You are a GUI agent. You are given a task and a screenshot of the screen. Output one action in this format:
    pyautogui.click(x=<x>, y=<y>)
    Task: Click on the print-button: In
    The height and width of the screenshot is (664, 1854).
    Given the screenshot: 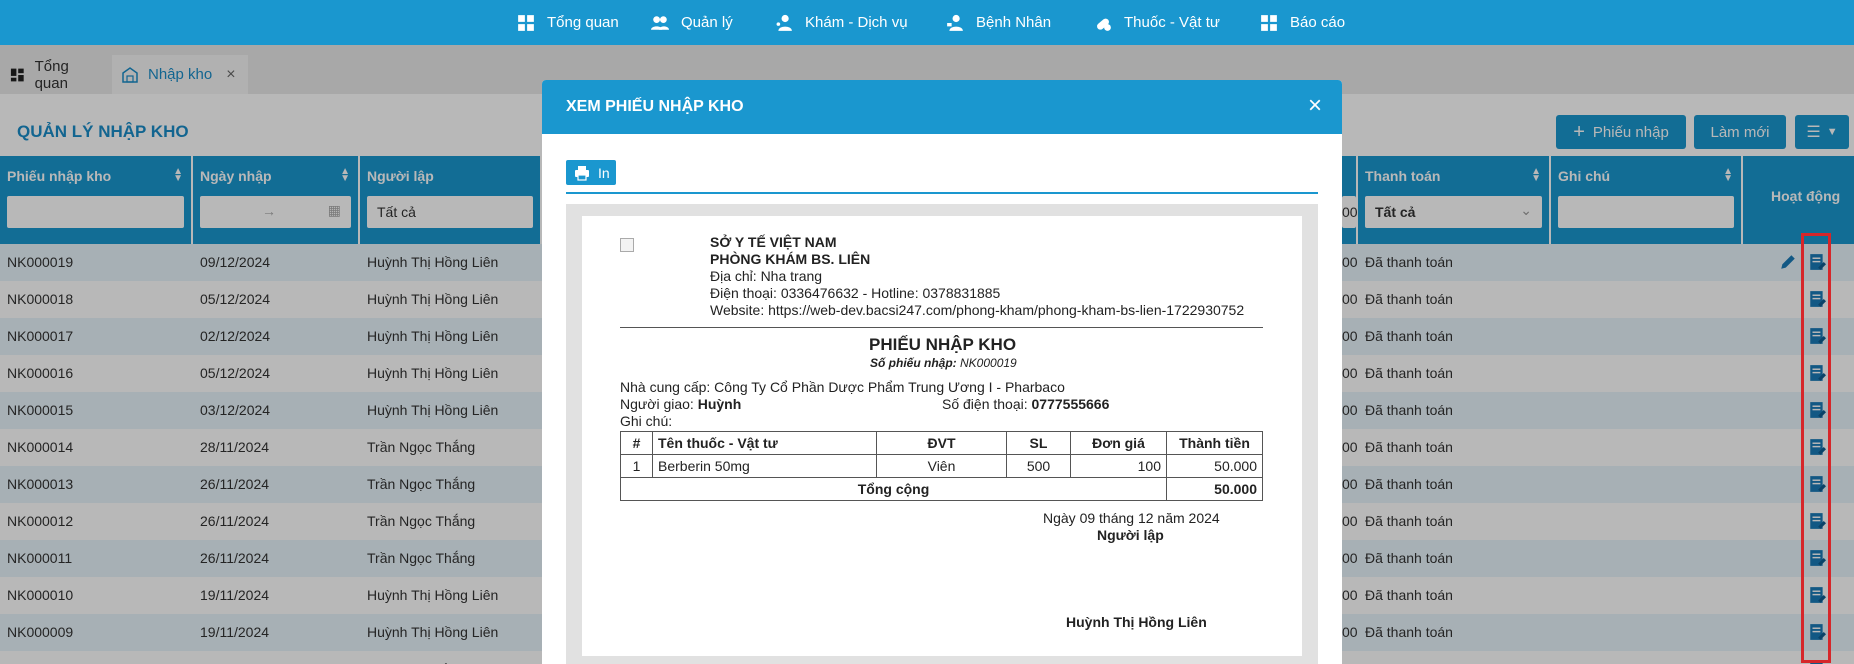 What is the action you would take?
    pyautogui.click(x=591, y=172)
    